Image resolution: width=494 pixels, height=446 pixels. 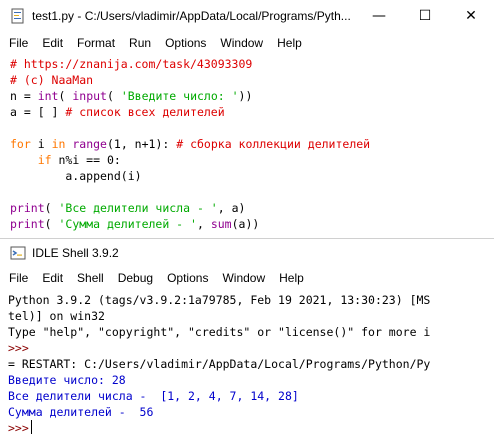 What do you see at coordinates (75, 253) in the screenshot?
I see `shell-title: IDLE Shell 3.9.2` at bounding box center [75, 253].